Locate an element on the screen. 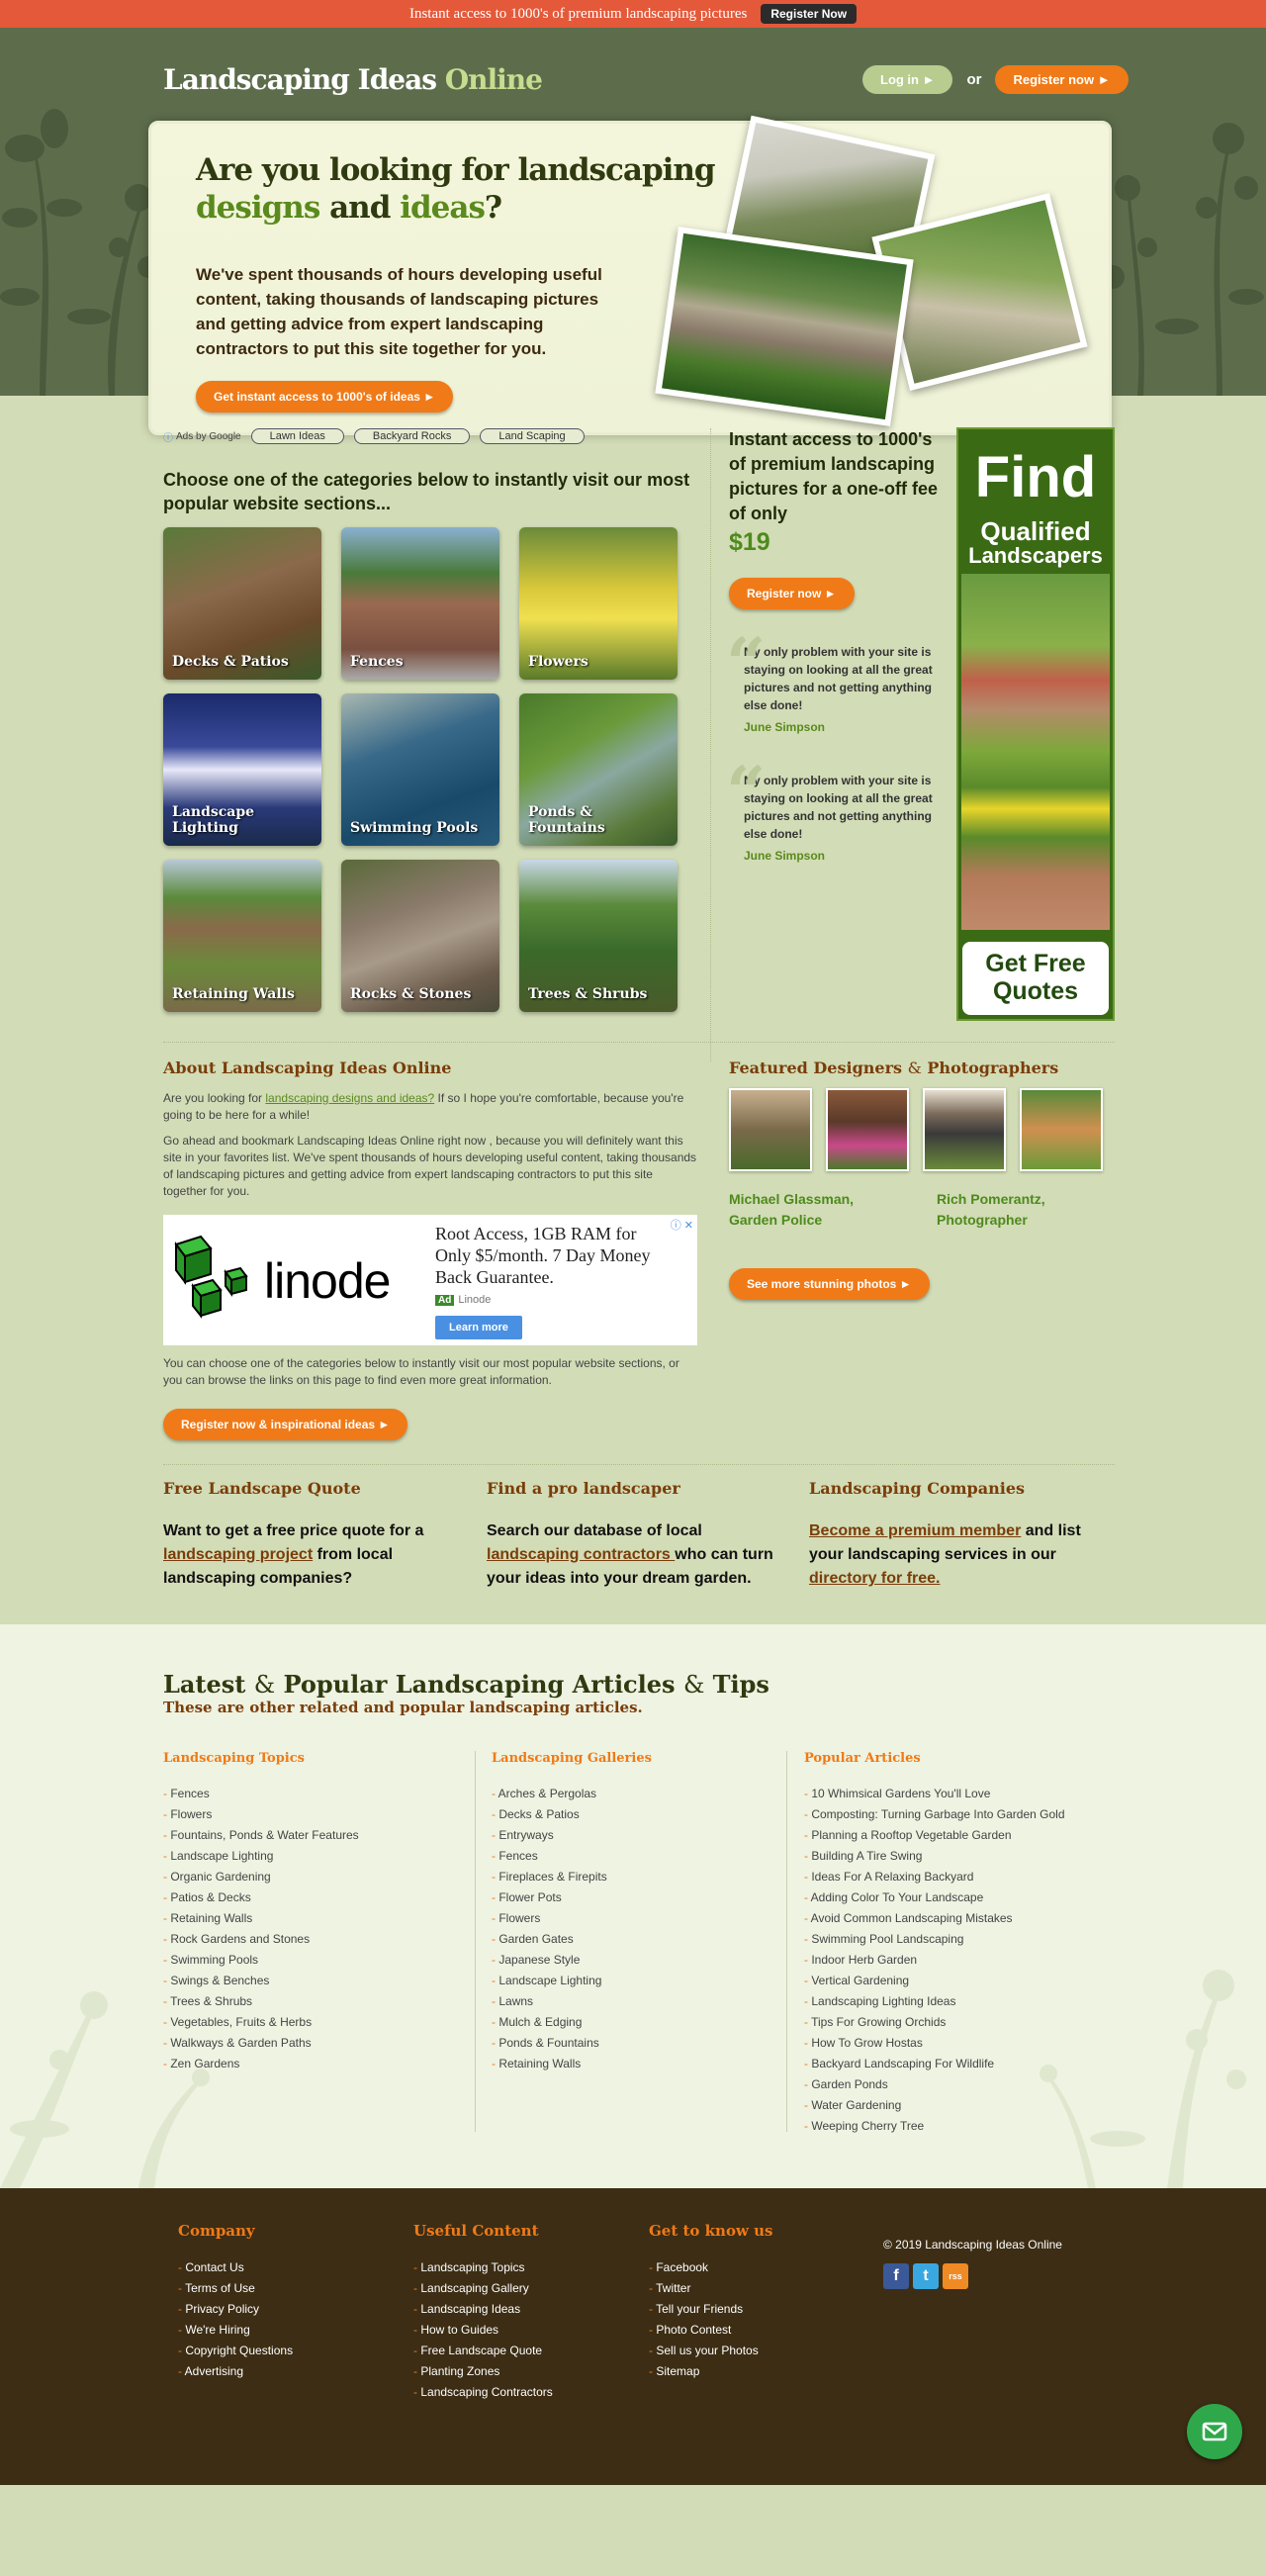  category-tile-decks: Decks & Patios is located at coordinates (242, 603).